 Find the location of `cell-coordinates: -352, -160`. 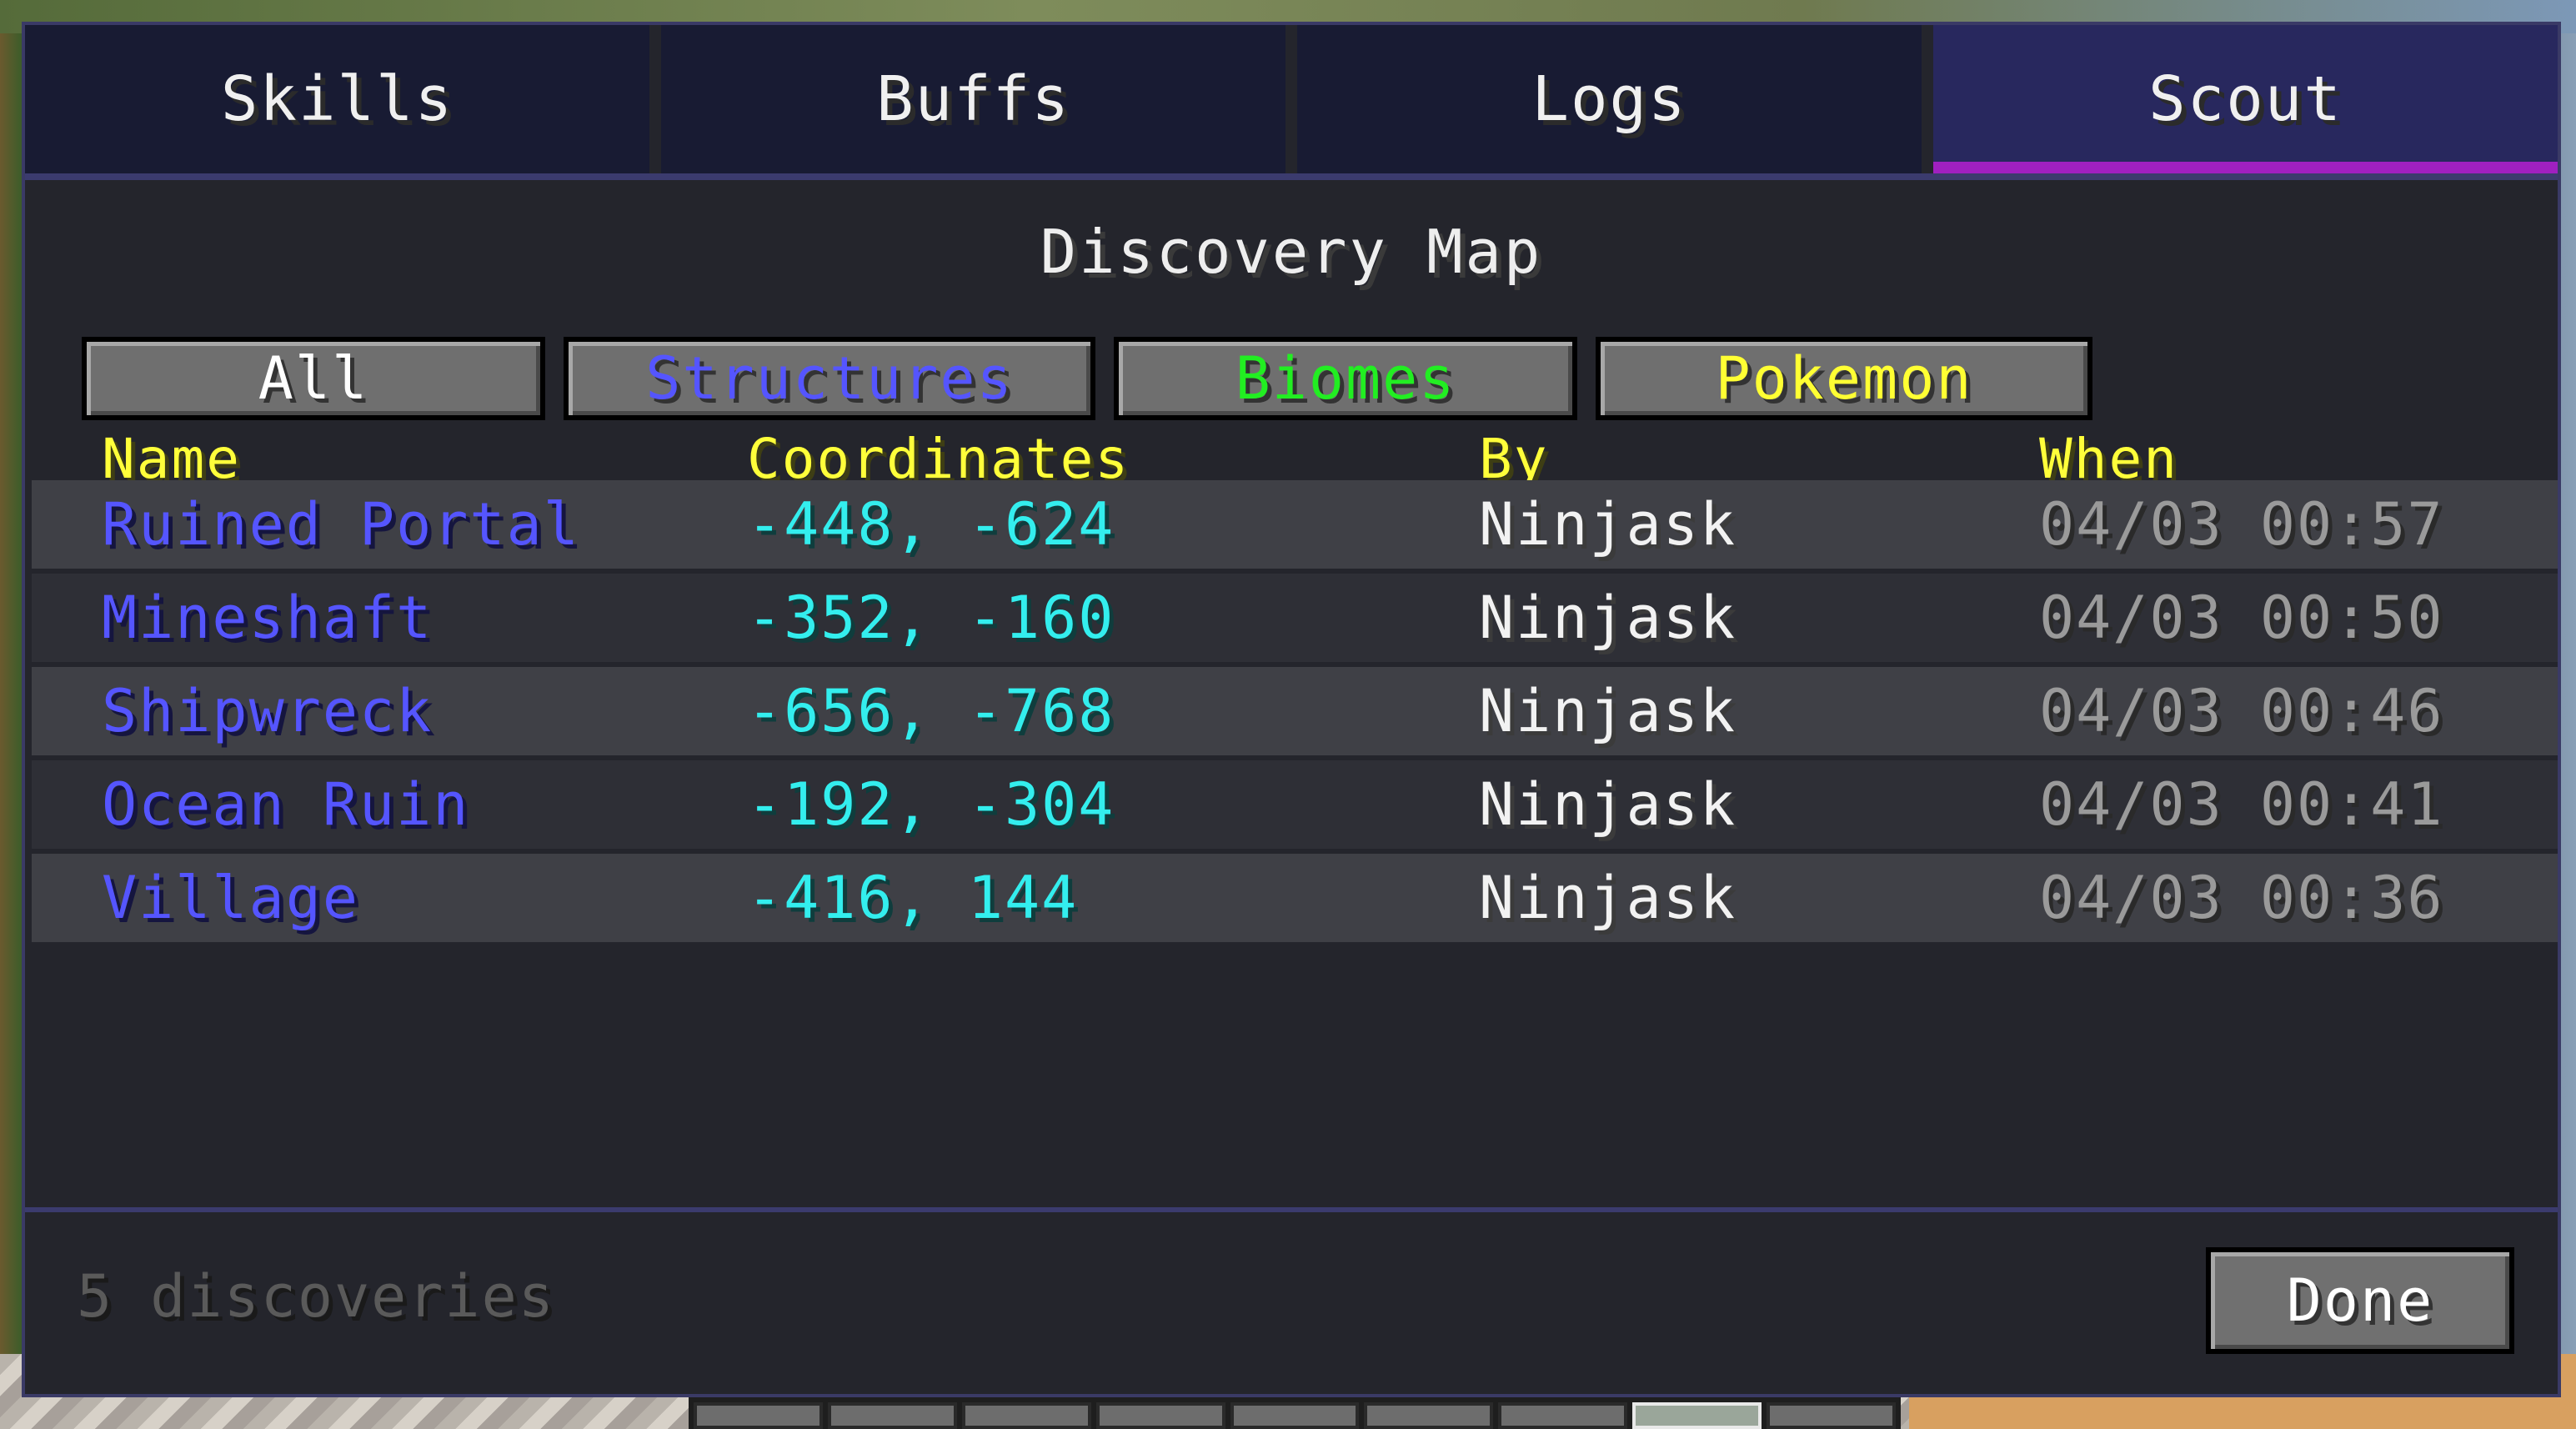

cell-coordinates: -352, -160 is located at coordinates (931, 618).